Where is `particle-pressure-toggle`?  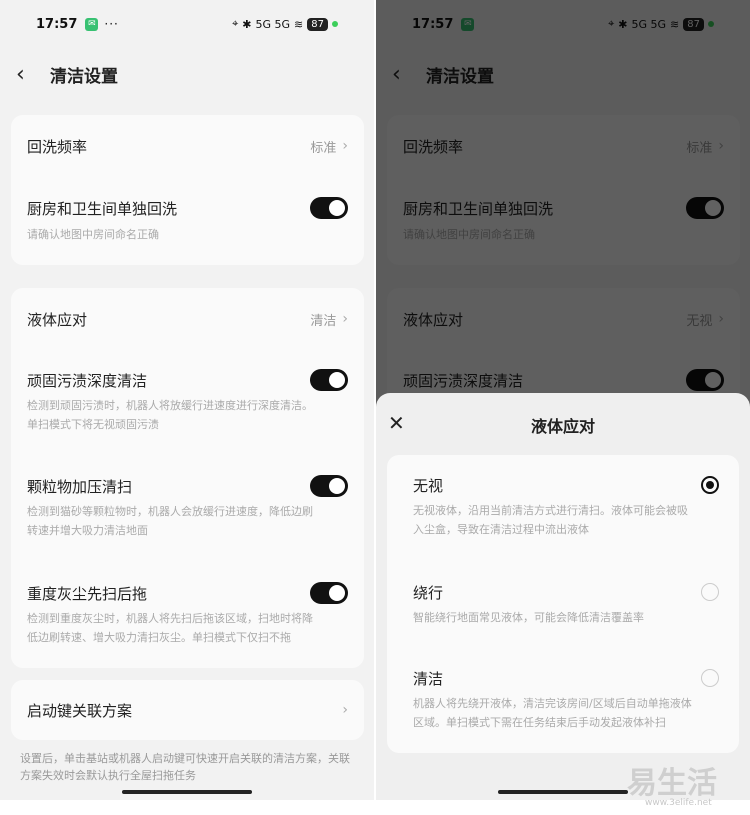
particle-pressure-toggle is located at coordinates (329, 486).